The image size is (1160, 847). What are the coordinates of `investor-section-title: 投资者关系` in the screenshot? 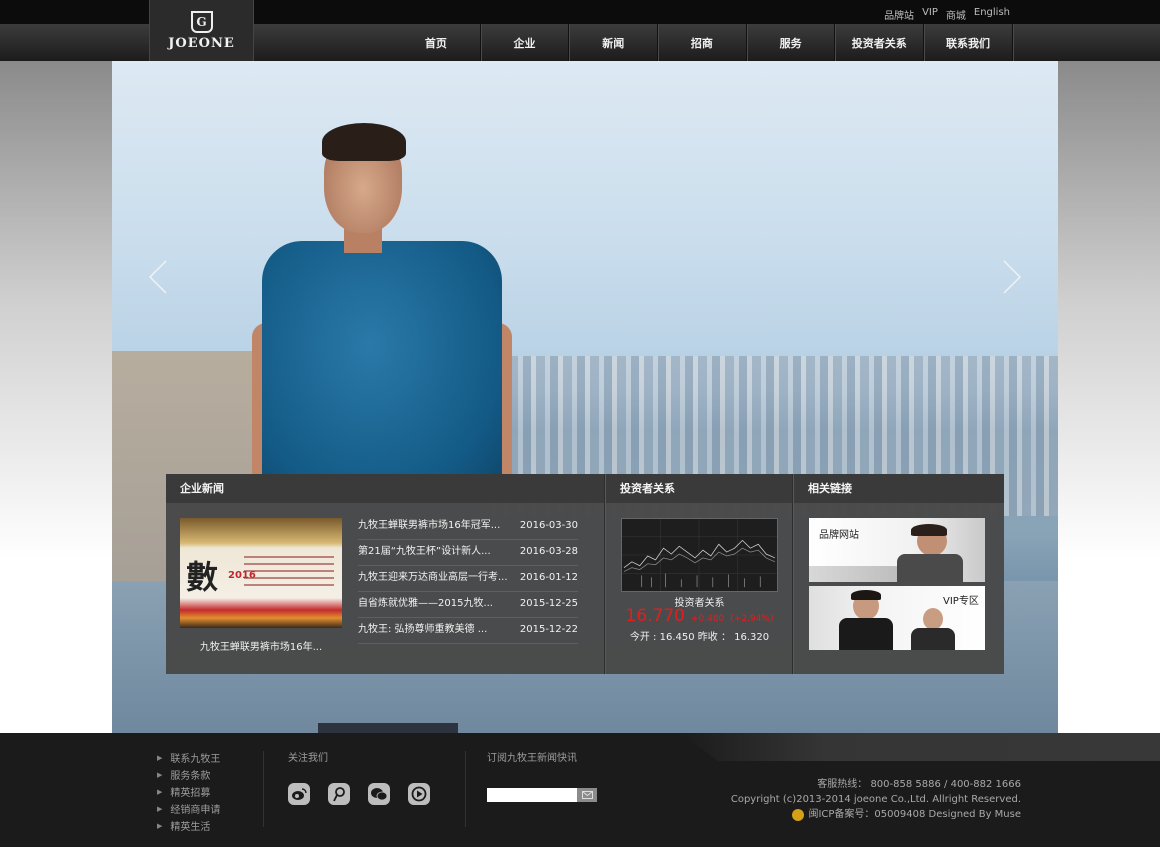 It's located at (699, 488).